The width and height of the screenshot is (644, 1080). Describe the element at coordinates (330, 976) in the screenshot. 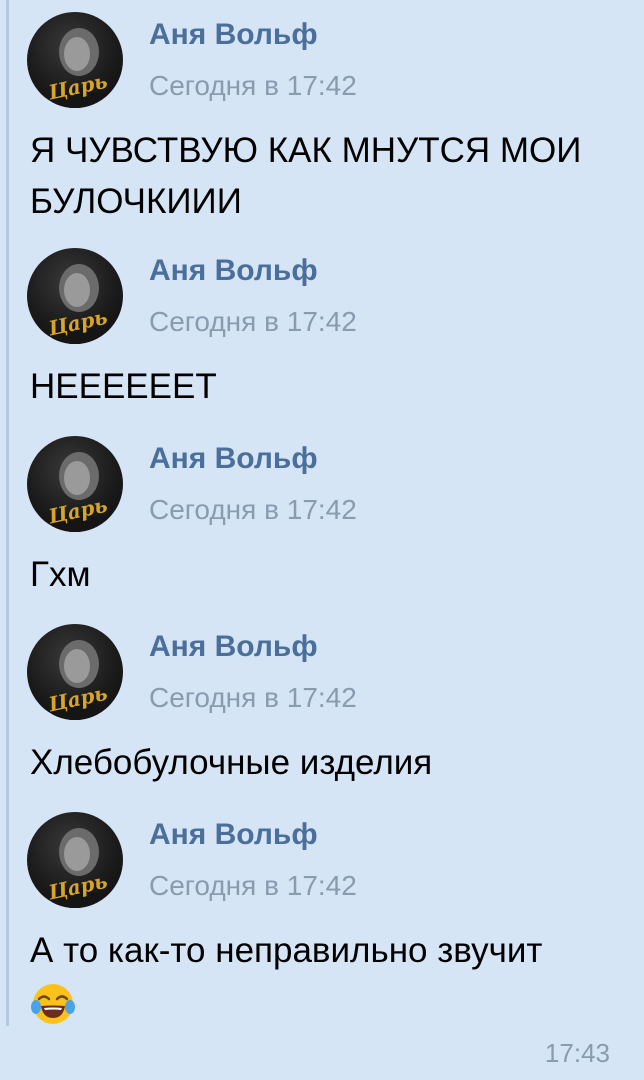

I see `message-text: А то как-то неправильно звучит` at that location.